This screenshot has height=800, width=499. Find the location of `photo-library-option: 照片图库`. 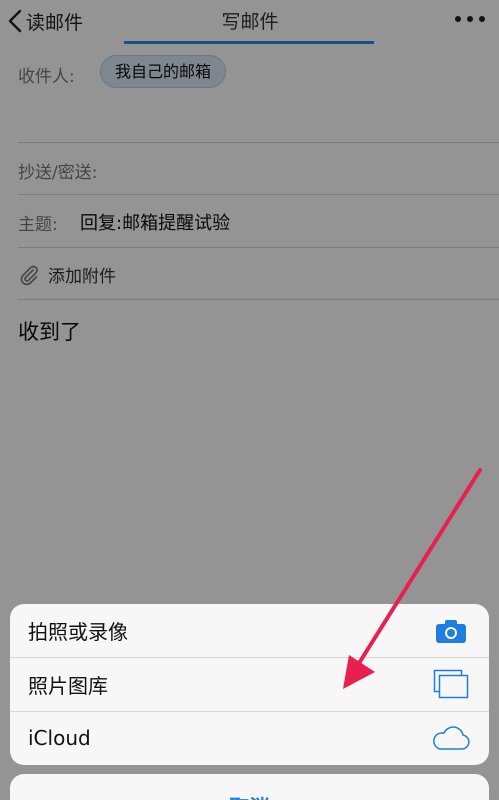

photo-library-option: 照片图库 is located at coordinates (249, 683).